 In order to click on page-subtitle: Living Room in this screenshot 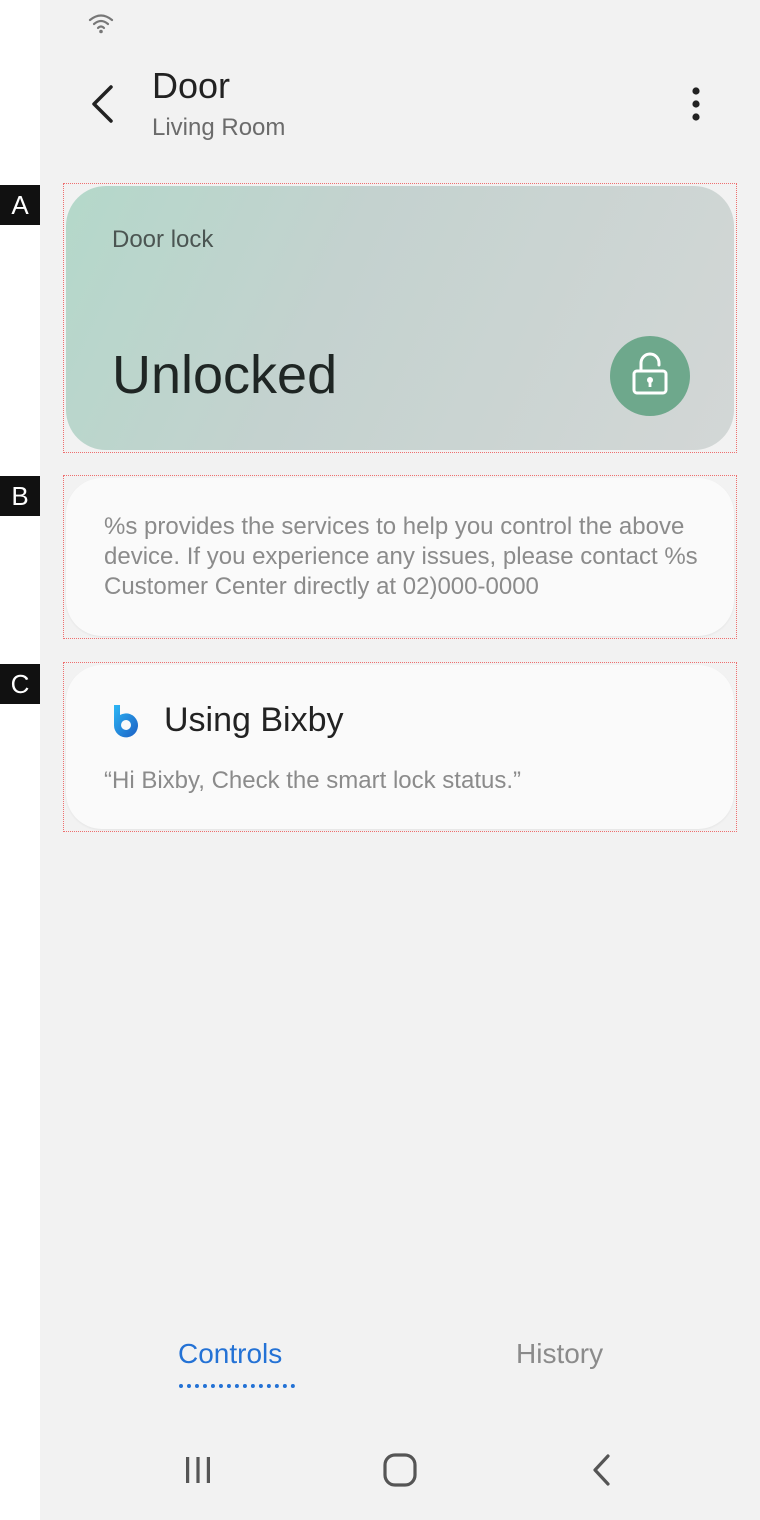, I will do `click(219, 127)`.